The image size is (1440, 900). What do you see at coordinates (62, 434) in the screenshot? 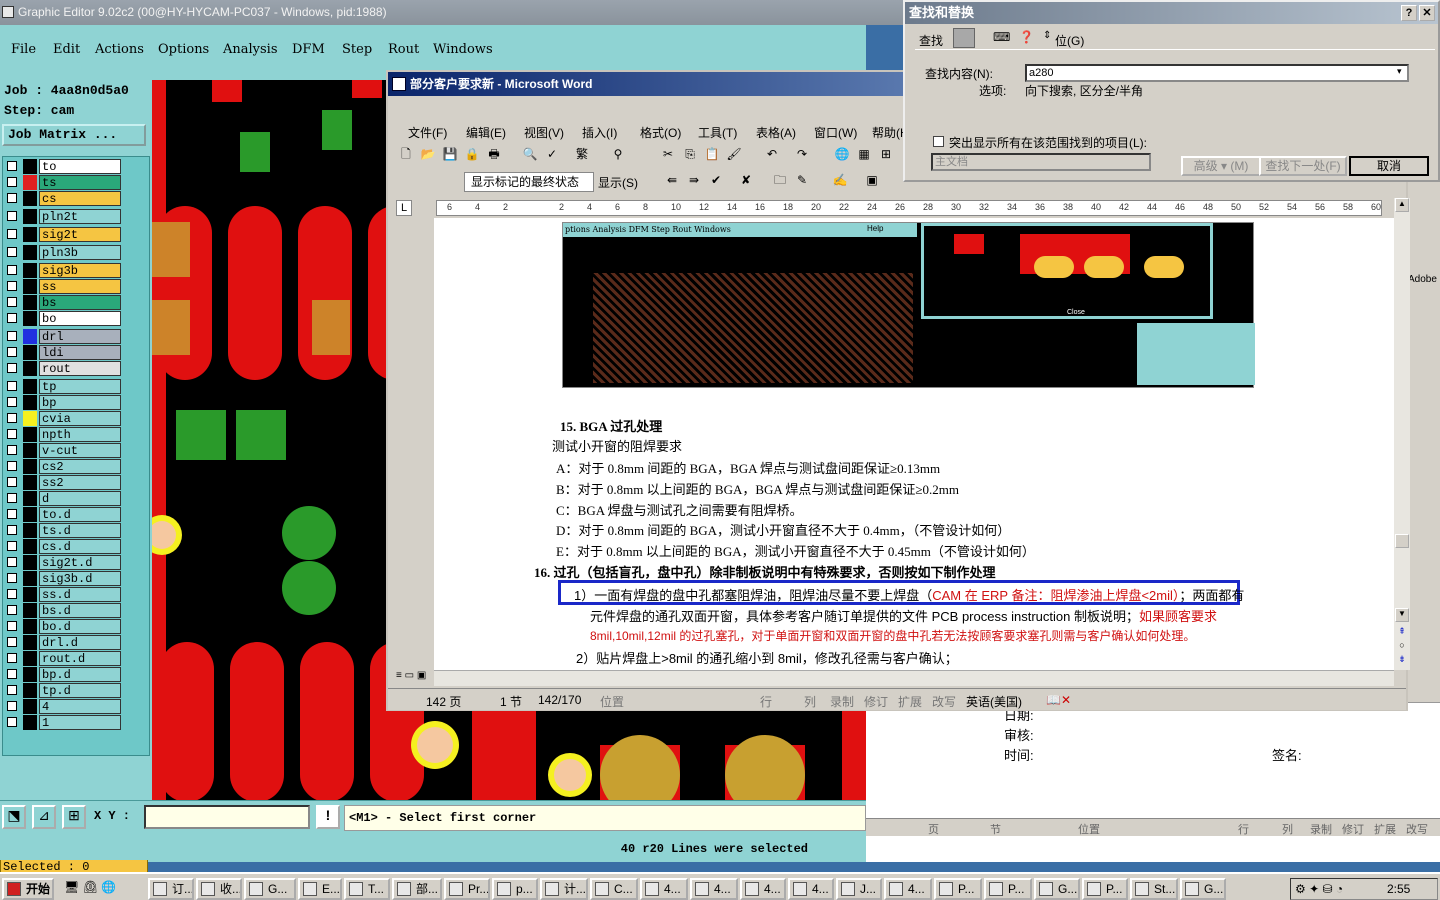
I see `layer-row: npth` at bounding box center [62, 434].